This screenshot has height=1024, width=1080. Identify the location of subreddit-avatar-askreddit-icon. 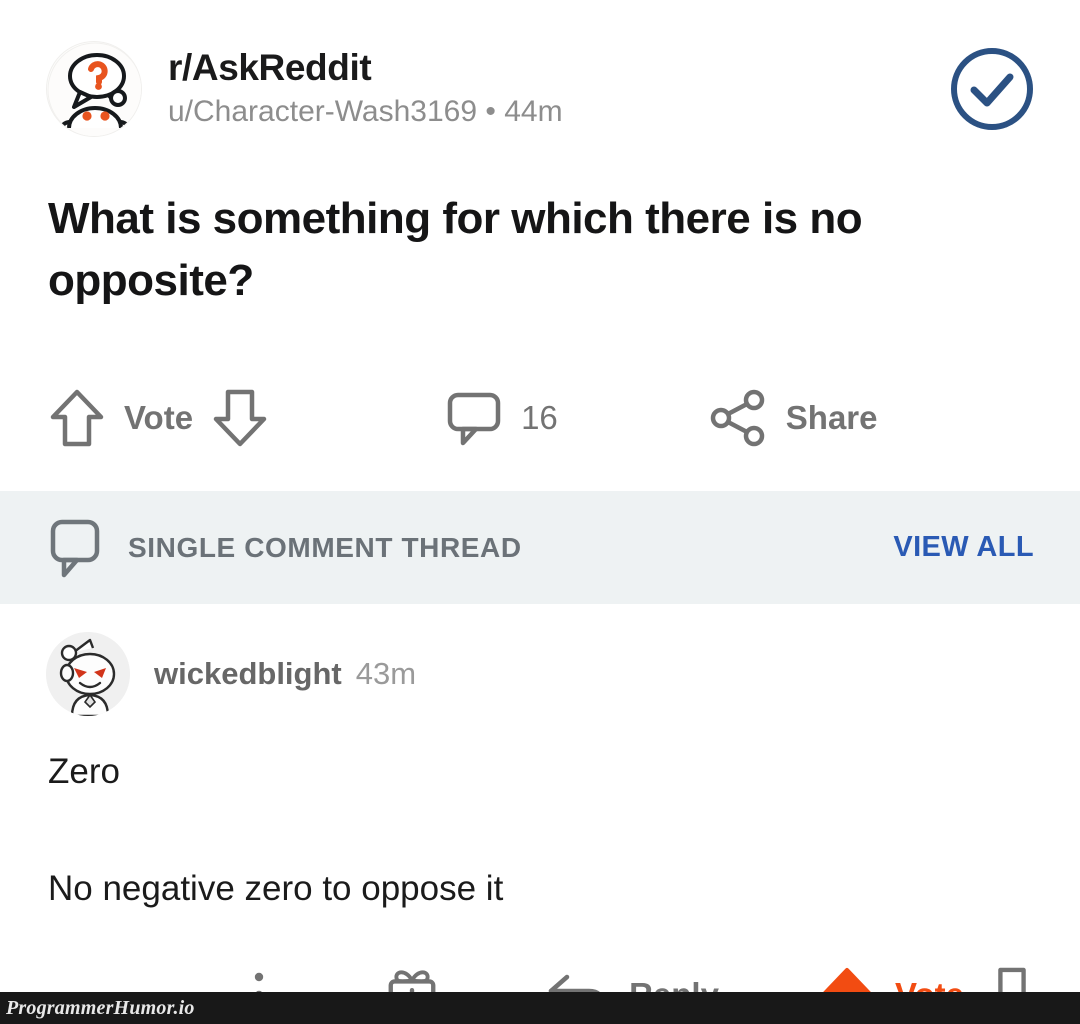
(94, 89).